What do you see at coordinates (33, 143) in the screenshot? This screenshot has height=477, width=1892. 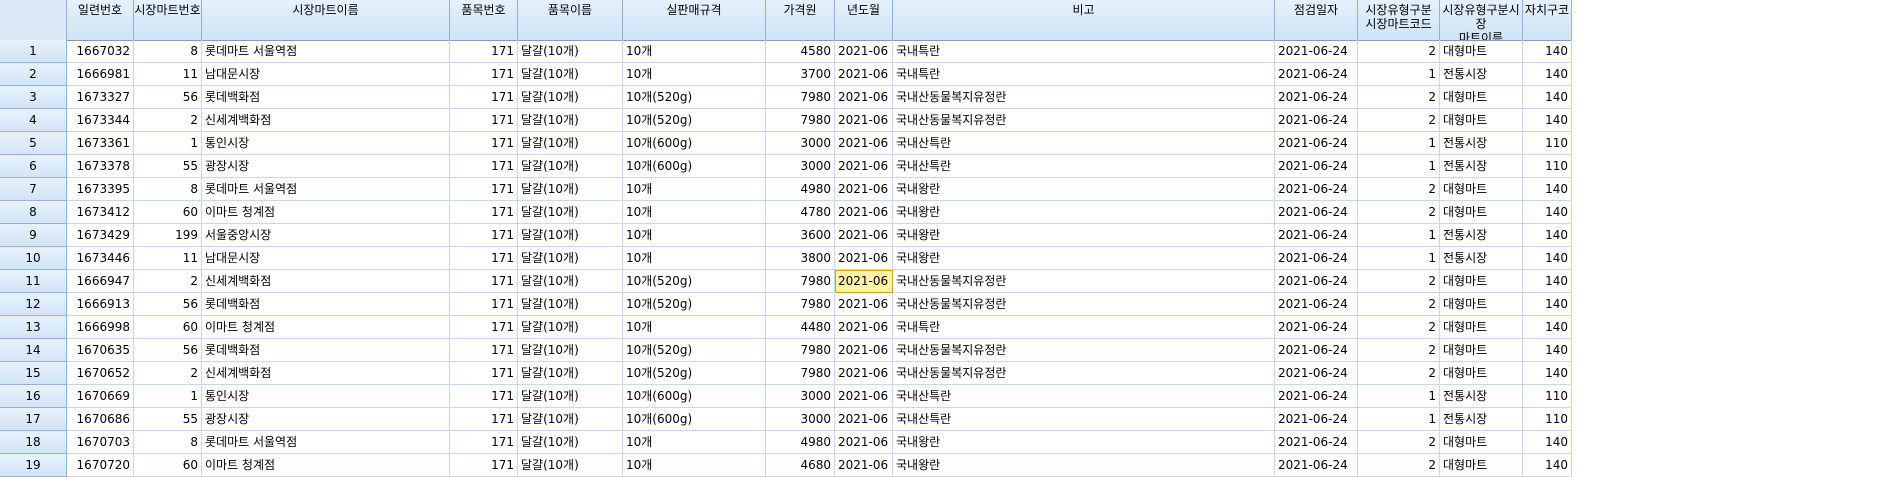 I see `row-number: 5` at bounding box center [33, 143].